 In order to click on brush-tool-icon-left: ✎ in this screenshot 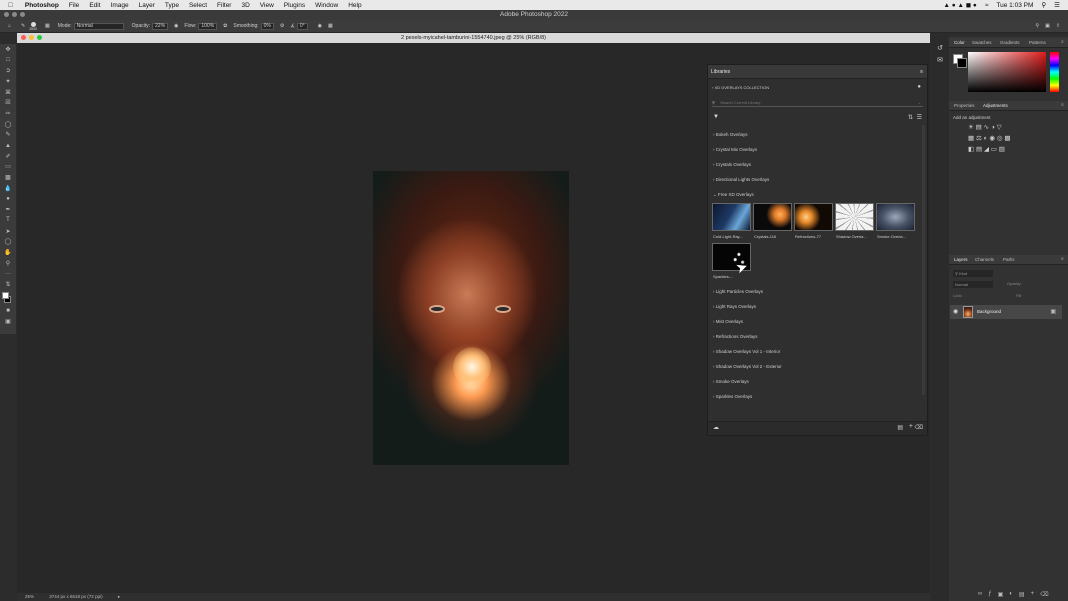, I will do `click(8, 135)`.